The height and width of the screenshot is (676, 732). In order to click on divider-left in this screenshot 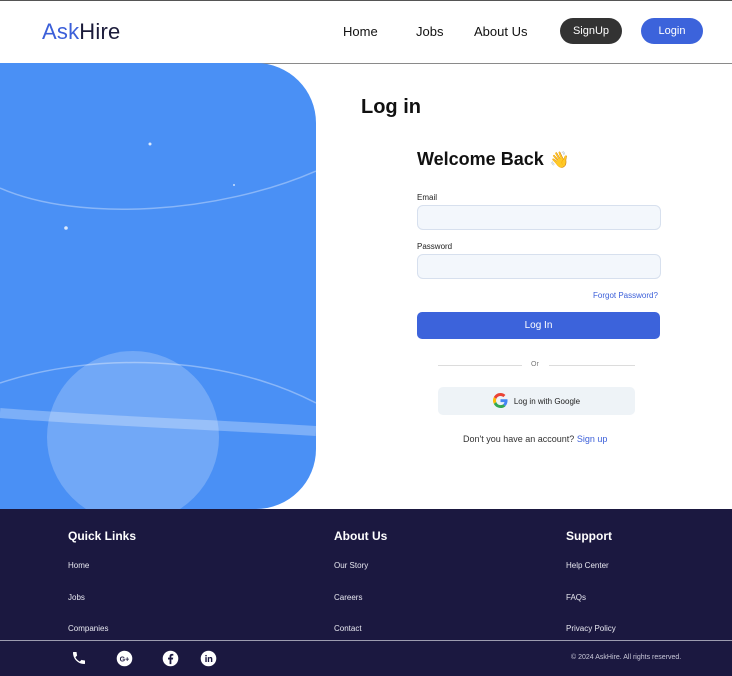, I will do `click(480, 365)`.